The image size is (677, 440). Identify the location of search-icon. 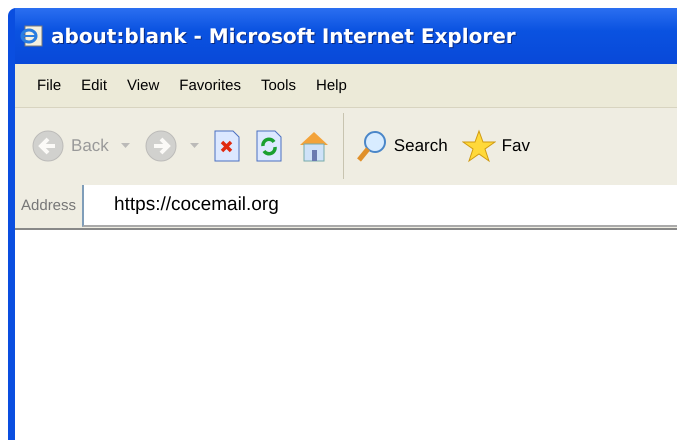
(372, 145).